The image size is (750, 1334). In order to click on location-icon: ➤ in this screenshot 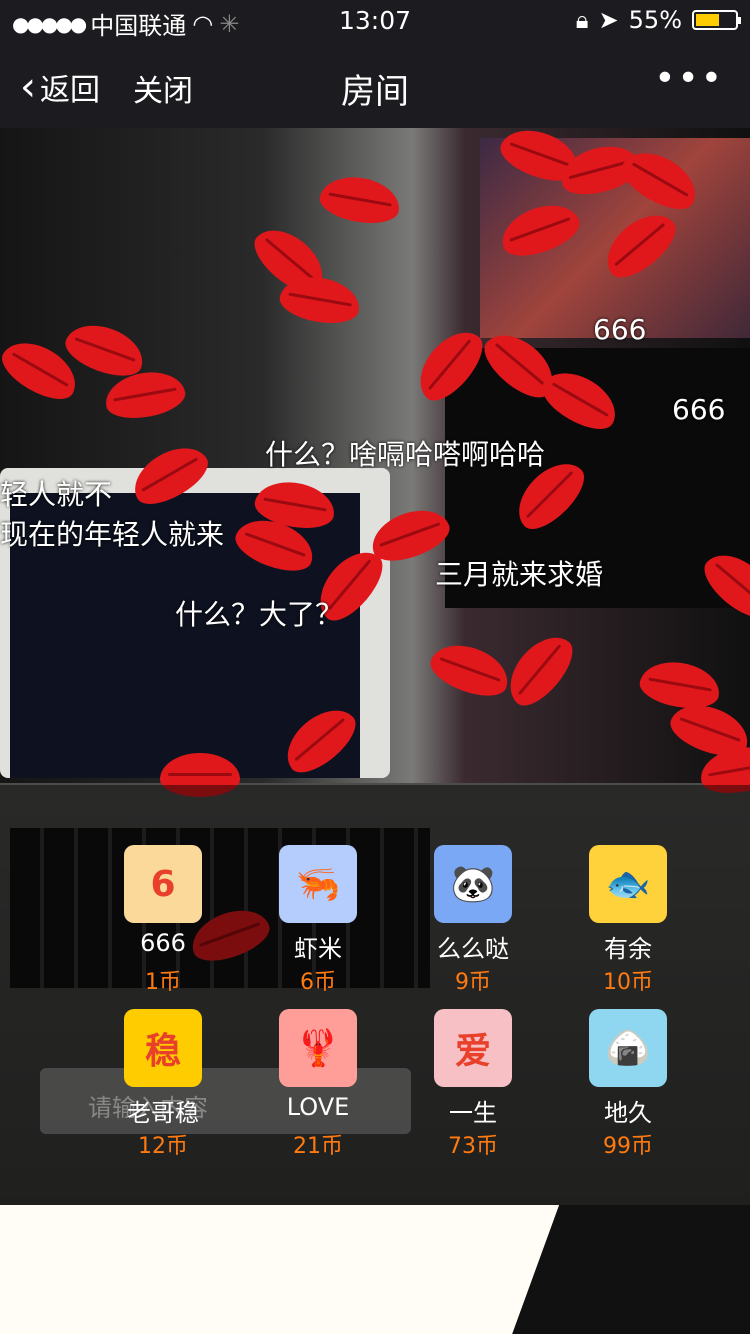, I will do `click(608, 20)`.